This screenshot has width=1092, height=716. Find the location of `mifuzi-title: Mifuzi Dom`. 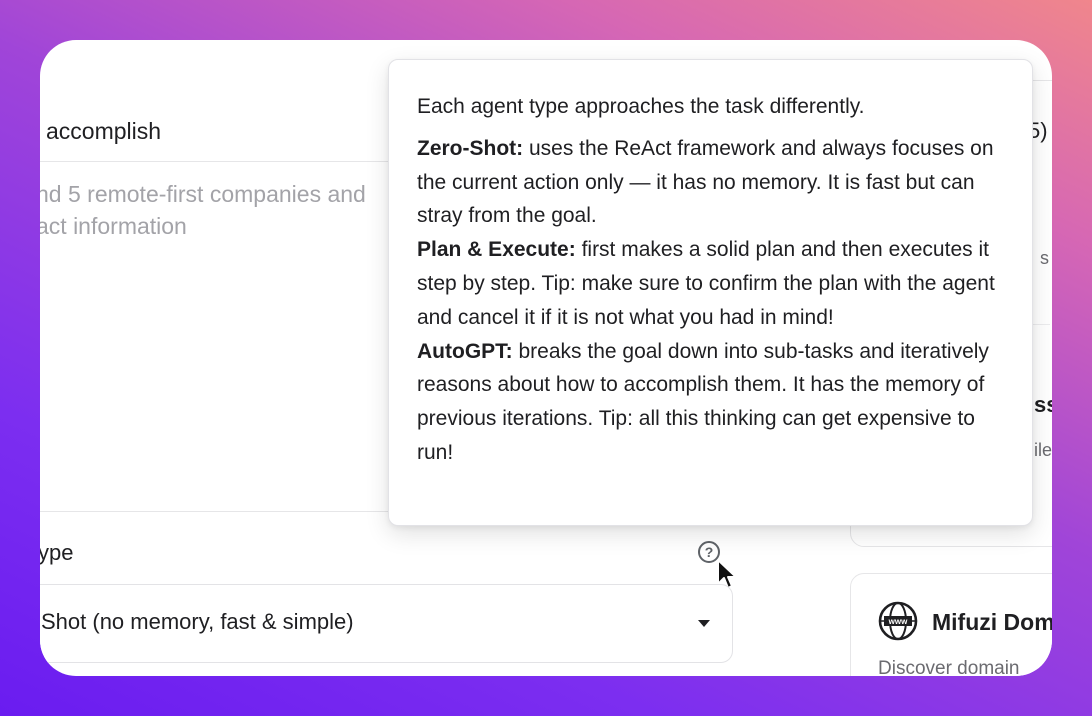

mifuzi-title: Mifuzi Dom is located at coordinates (992, 622).